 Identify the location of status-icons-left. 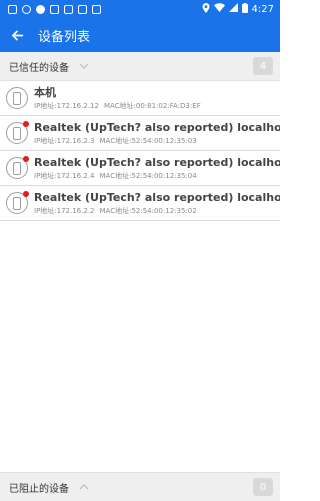
(50, 9).